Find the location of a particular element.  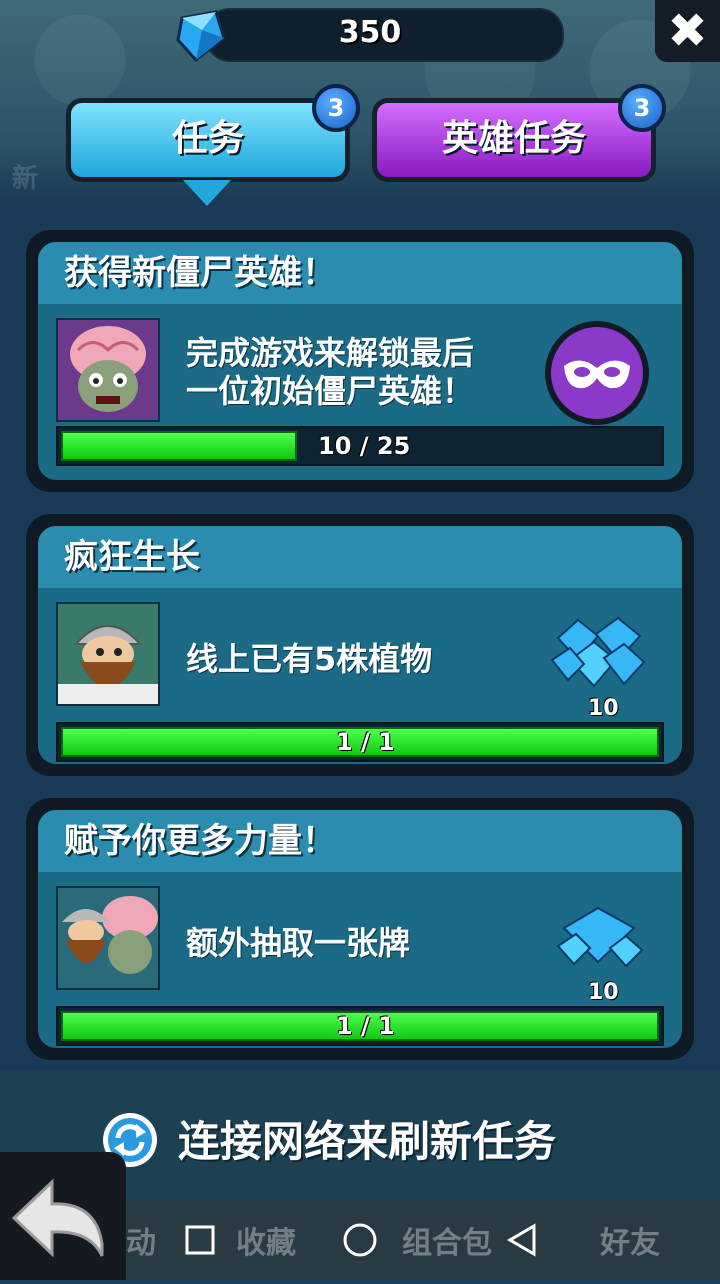

tab-hero-tasks: 英雄任务 is located at coordinates (514, 140).